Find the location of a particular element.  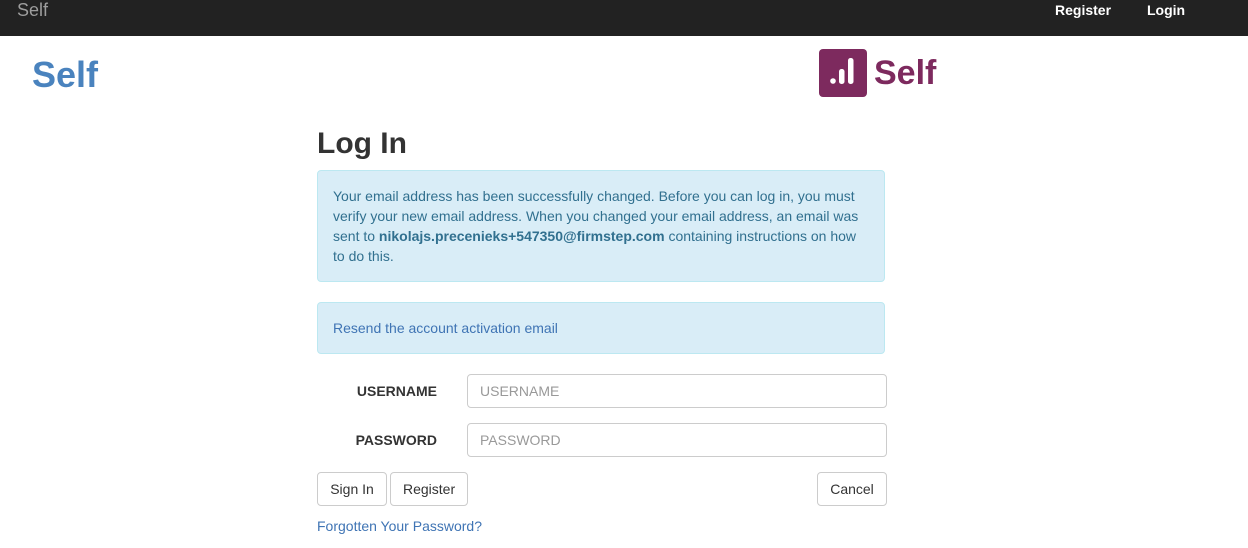

resend-alert: Resend the account activation email is located at coordinates (601, 328).